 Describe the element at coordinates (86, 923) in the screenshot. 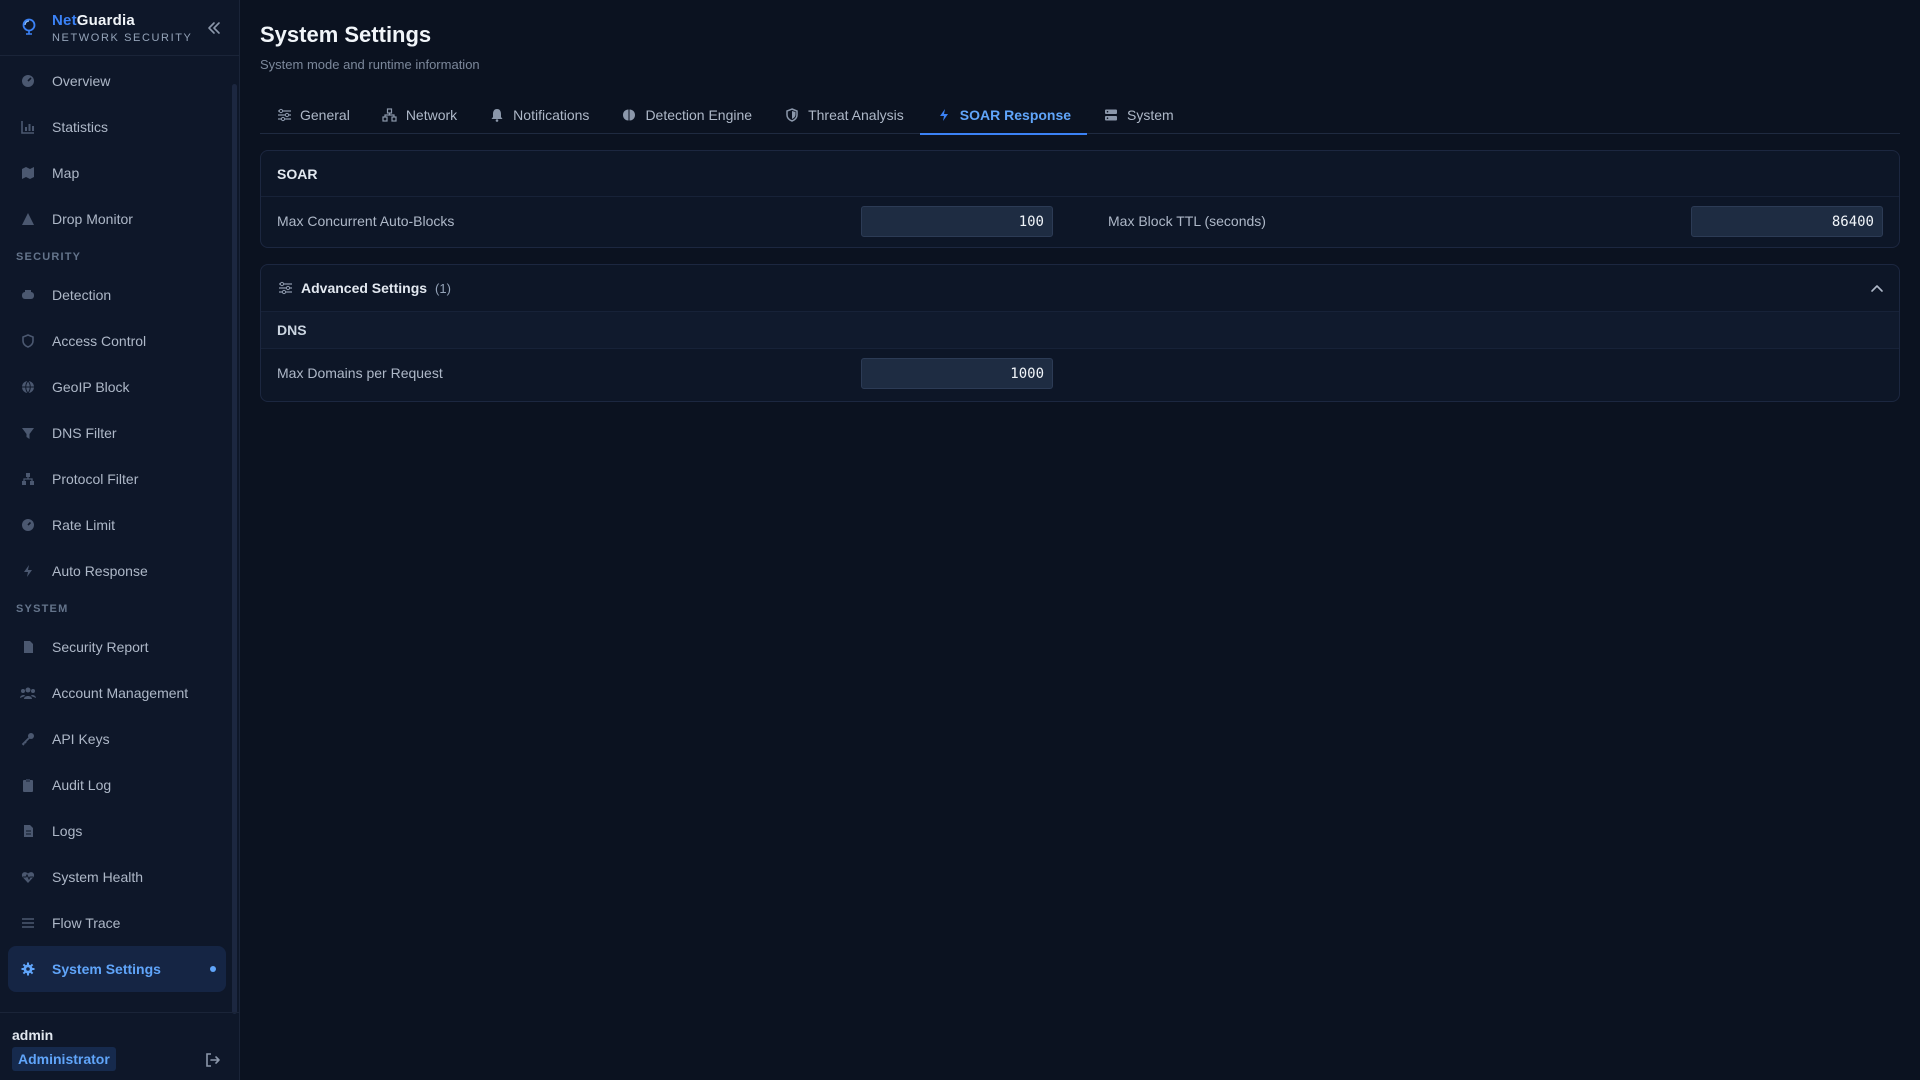

I see `sidebar-item-label: Flow Trace` at that location.